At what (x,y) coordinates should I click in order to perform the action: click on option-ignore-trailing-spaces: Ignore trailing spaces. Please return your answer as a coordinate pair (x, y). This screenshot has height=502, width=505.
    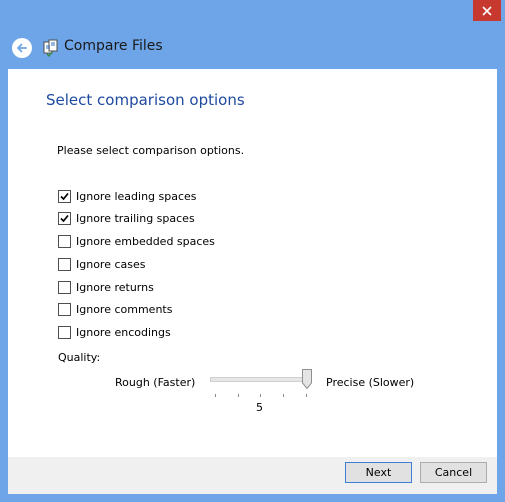
    Looking at the image, I should click on (126, 218).